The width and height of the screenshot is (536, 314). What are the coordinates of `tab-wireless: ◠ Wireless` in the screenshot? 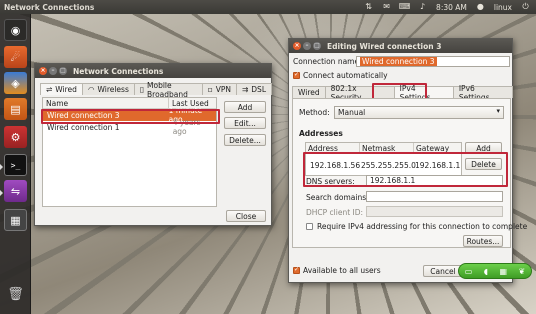 It's located at (108, 89).